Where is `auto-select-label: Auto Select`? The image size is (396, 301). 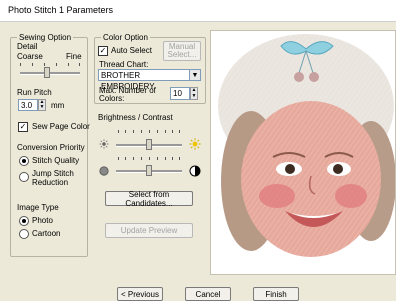
auto-select-label: Auto Select is located at coordinates (131, 50).